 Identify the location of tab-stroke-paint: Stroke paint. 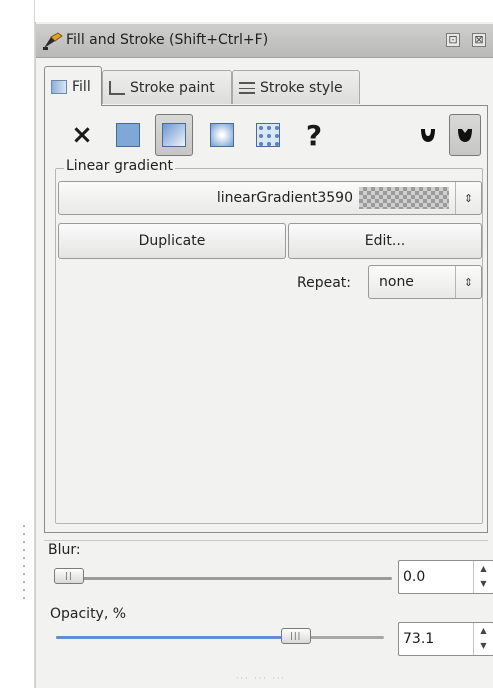
(167, 87).